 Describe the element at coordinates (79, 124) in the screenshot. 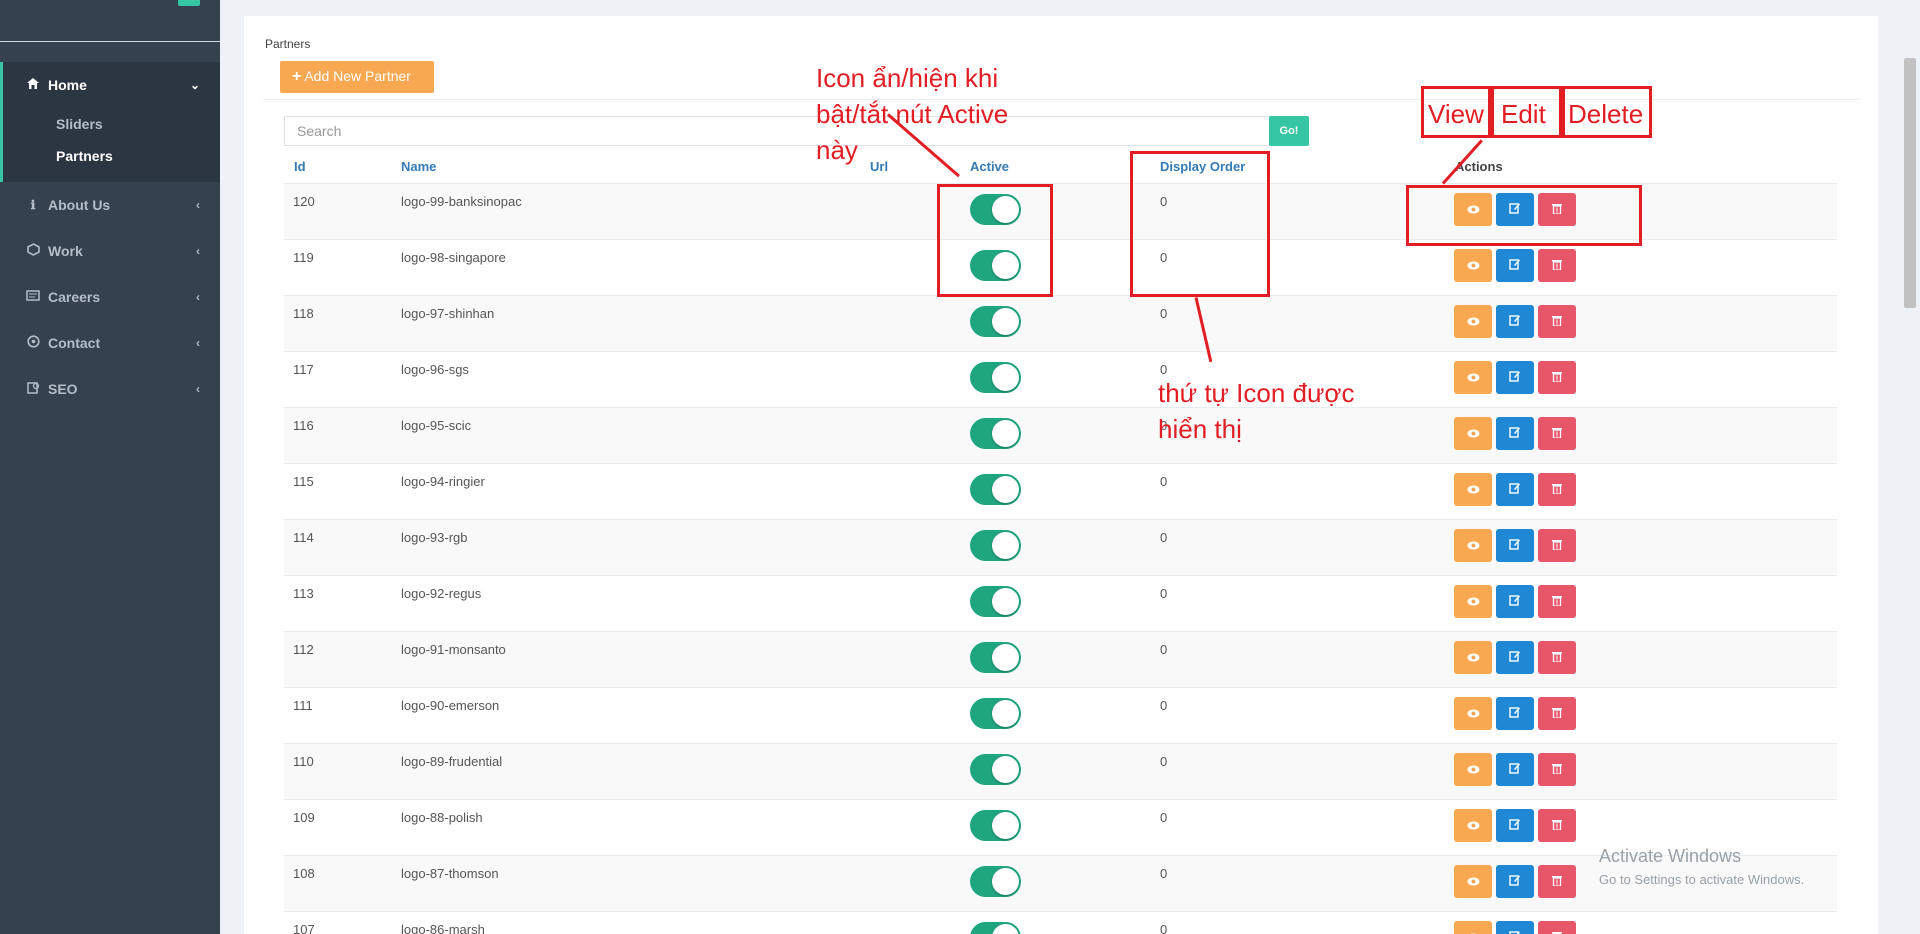

I see `sidebar-subitem-sliders: Sliders` at that location.